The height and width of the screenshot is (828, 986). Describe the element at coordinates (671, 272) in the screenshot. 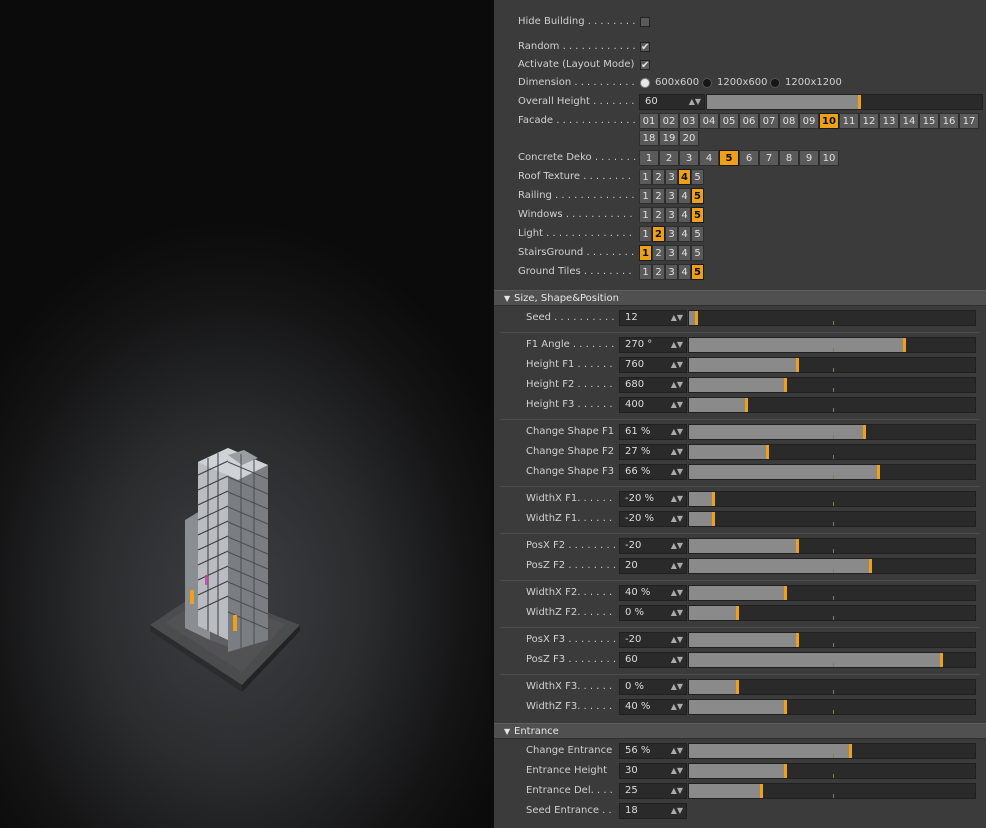

I see `ground-tiles-option-3: 3` at that location.